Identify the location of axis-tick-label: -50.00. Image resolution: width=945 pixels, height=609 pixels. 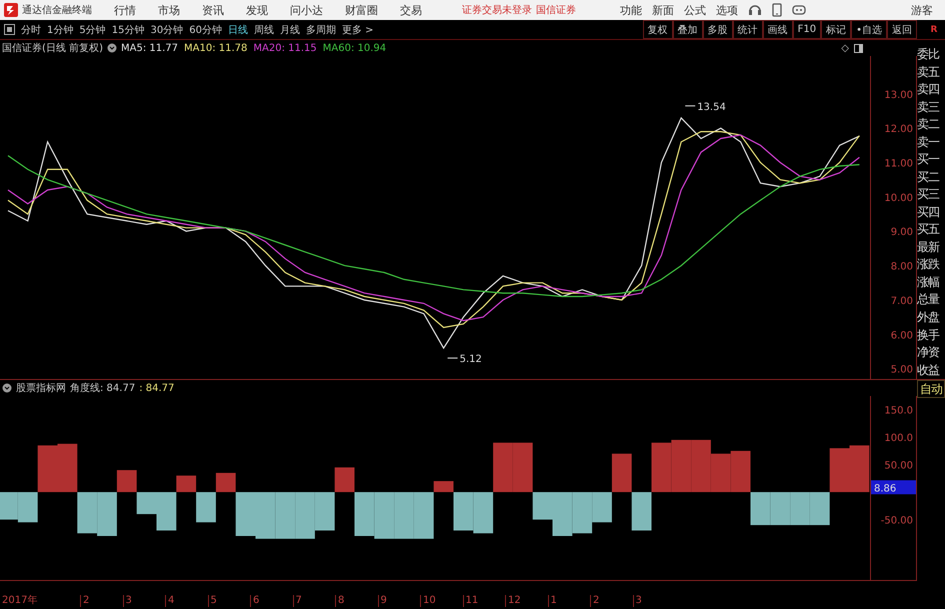
(896, 521).